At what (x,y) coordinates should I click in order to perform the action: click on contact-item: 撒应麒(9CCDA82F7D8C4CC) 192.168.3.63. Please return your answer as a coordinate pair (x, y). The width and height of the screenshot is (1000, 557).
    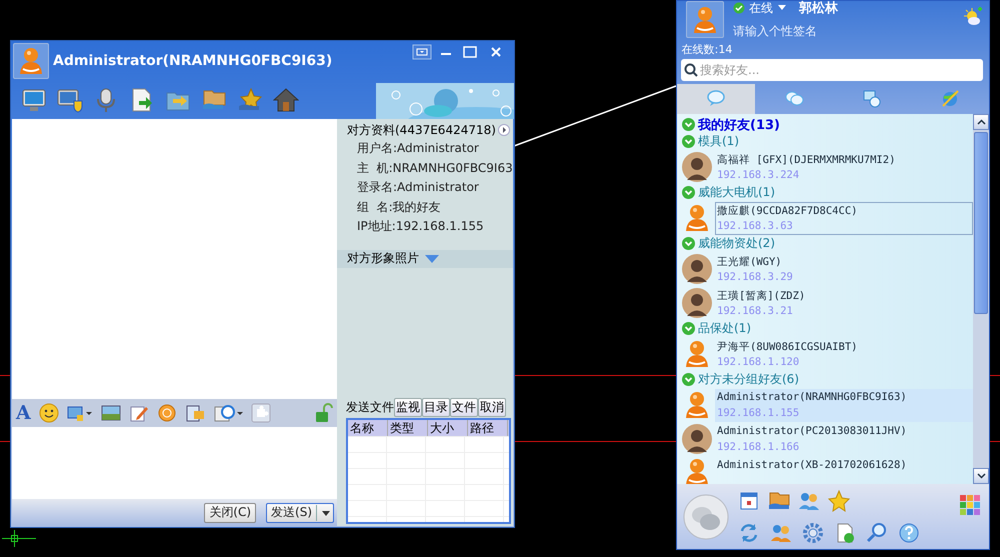
    Looking at the image, I should click on (844, 218).